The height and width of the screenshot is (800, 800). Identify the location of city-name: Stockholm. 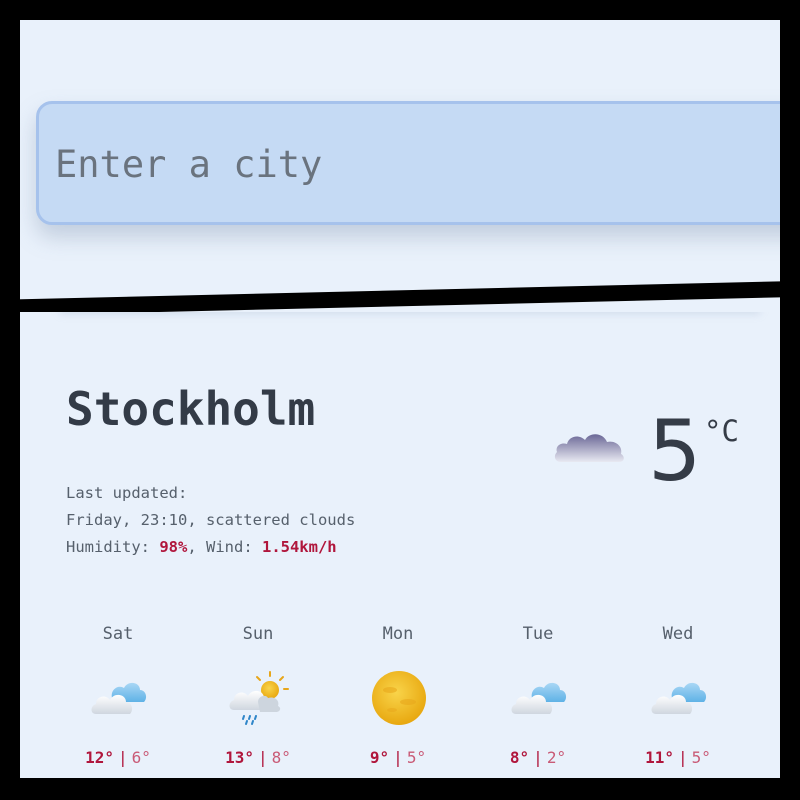
(191, 409).